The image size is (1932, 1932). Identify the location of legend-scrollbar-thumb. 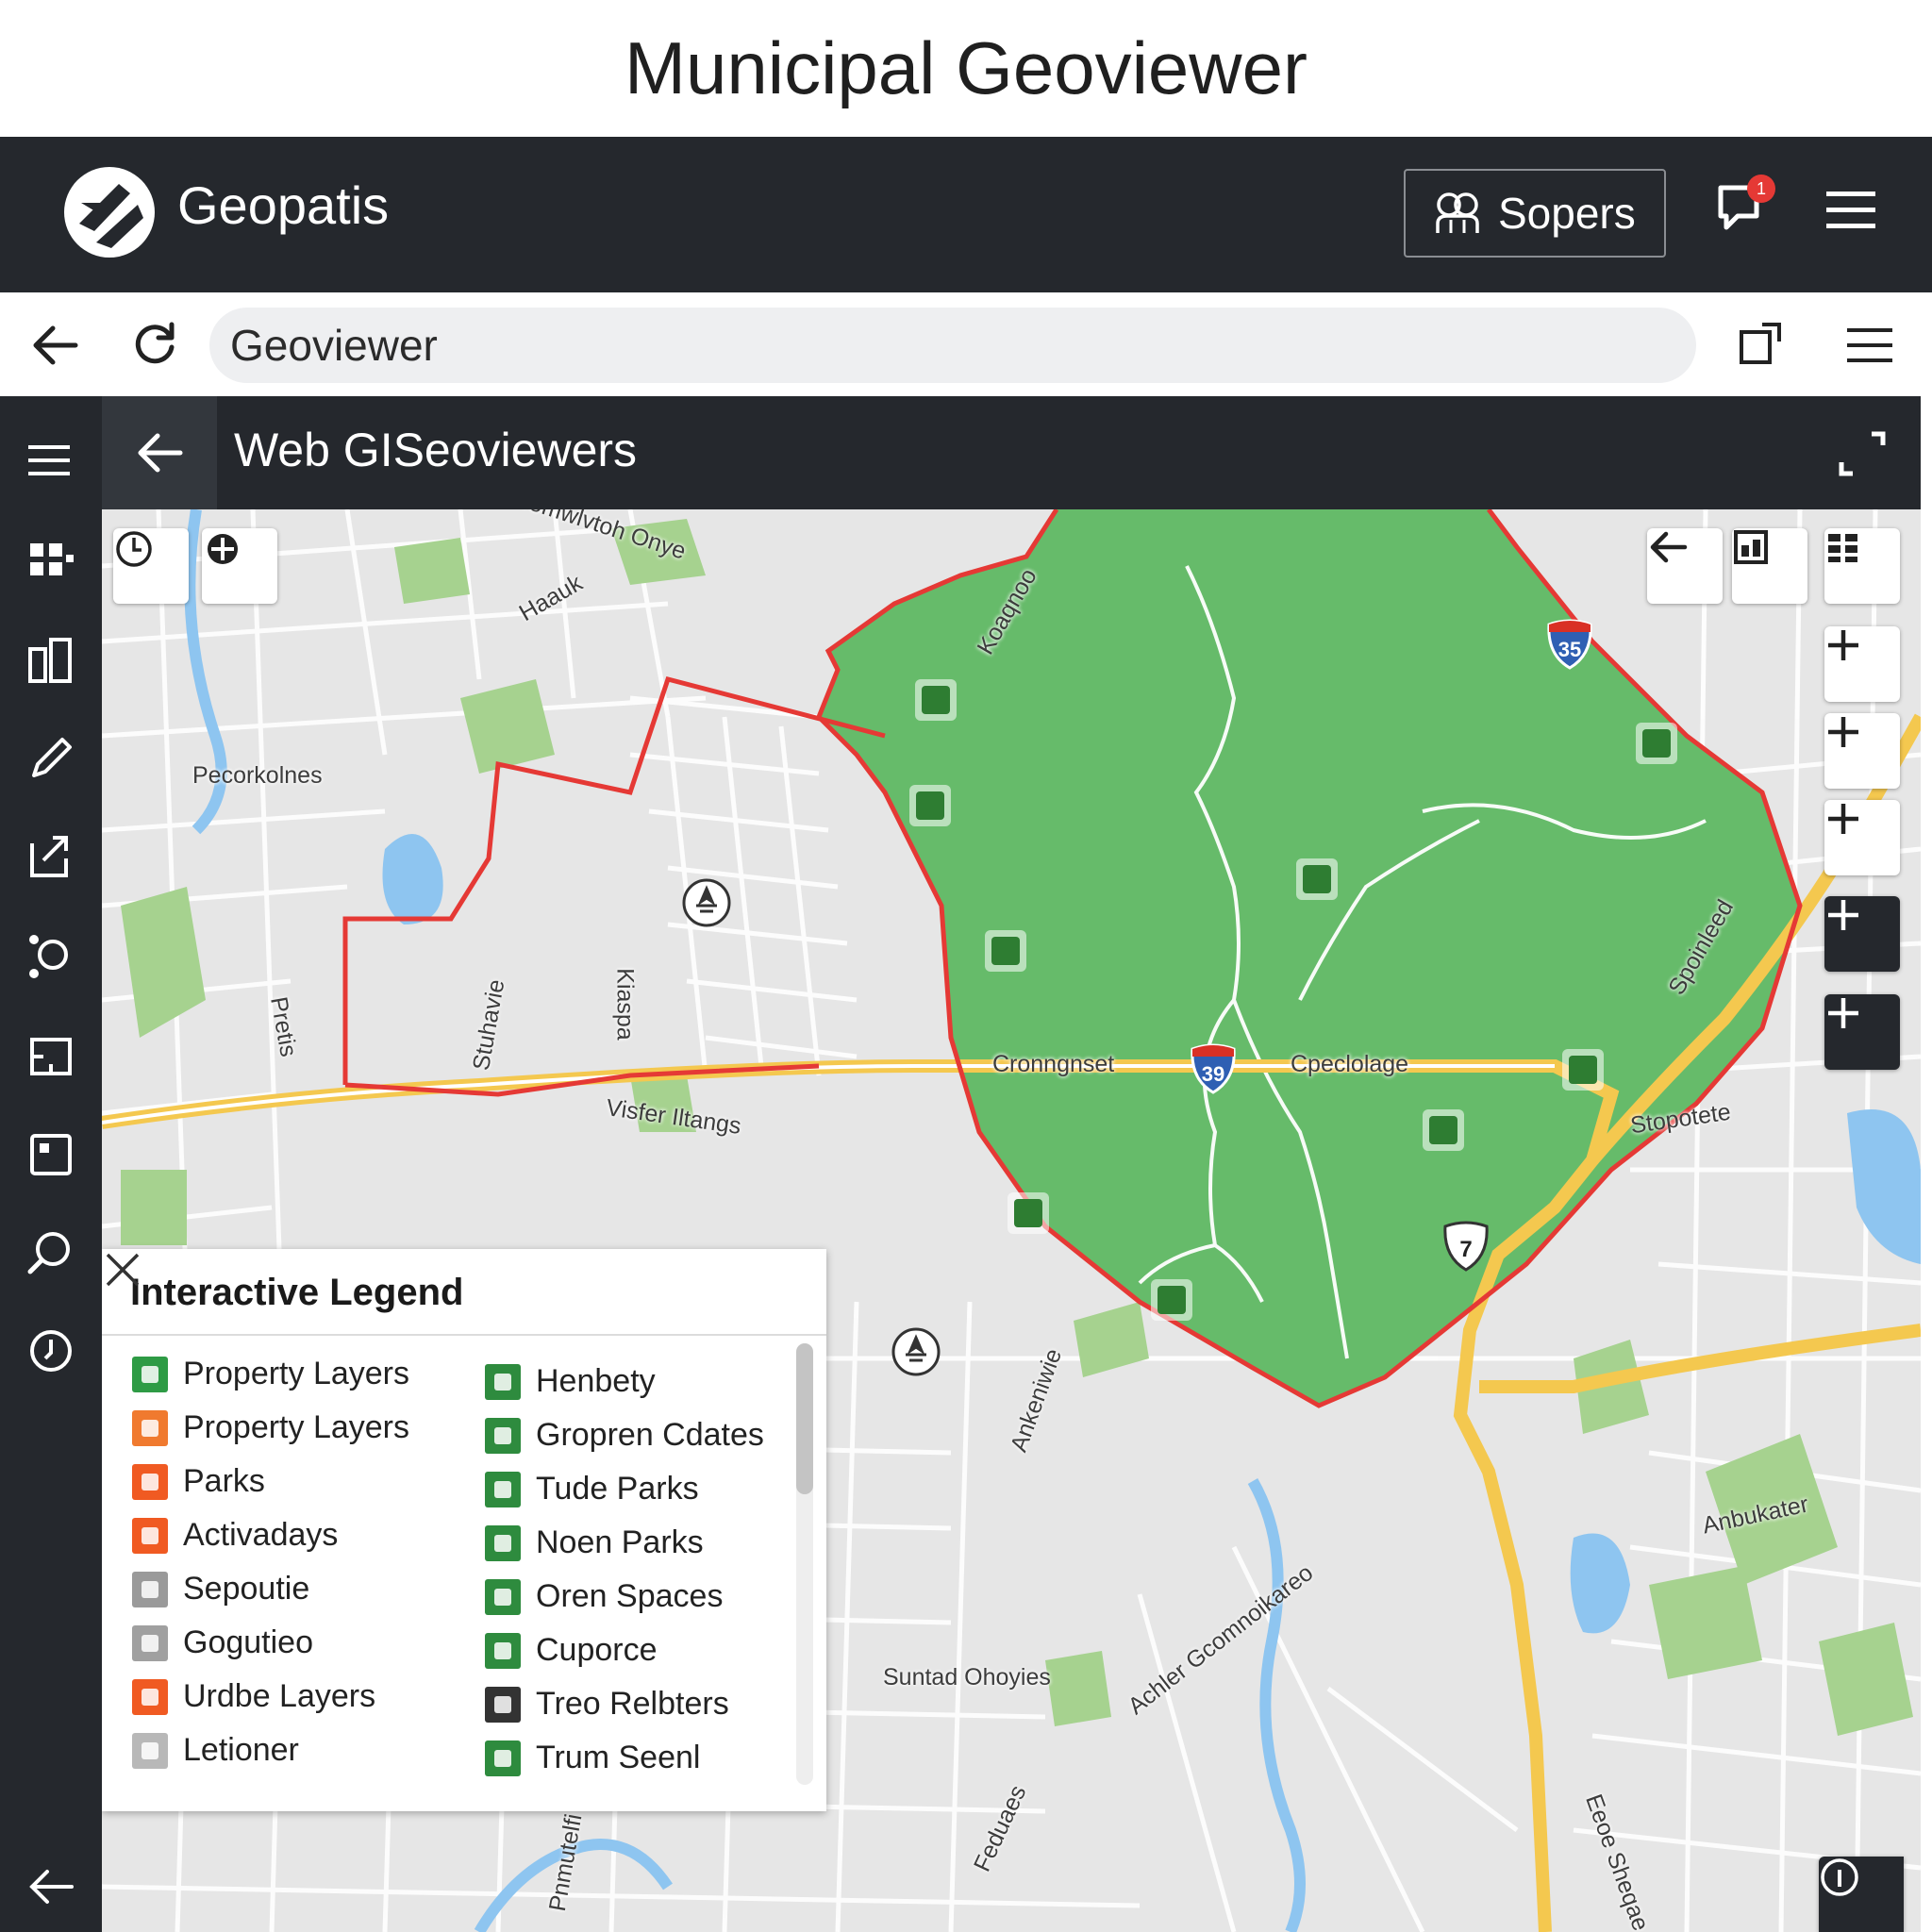
(805, 1419).